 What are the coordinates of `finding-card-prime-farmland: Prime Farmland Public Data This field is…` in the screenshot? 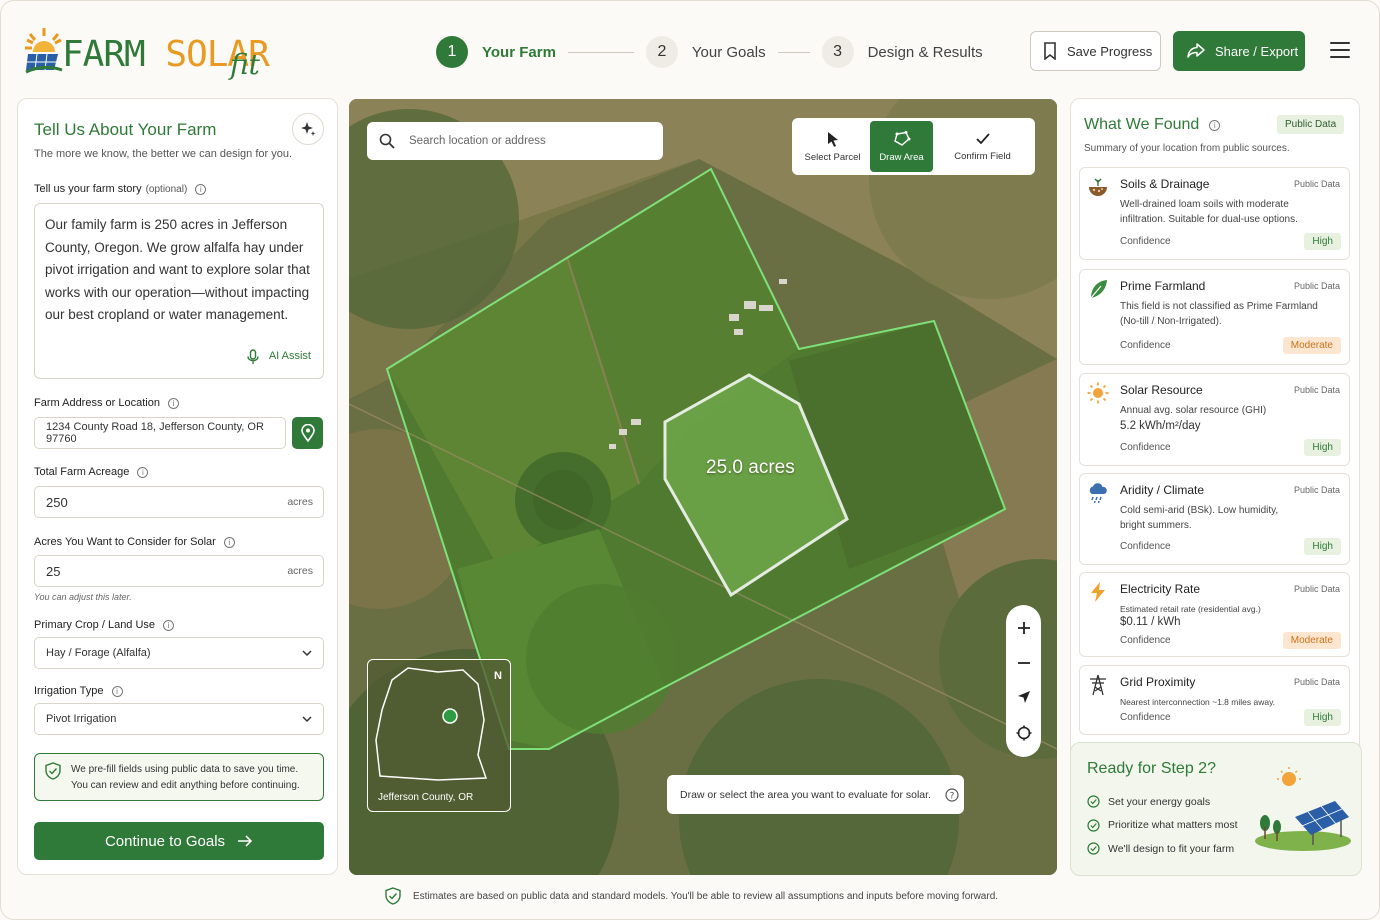 It's located at (1214, 317).